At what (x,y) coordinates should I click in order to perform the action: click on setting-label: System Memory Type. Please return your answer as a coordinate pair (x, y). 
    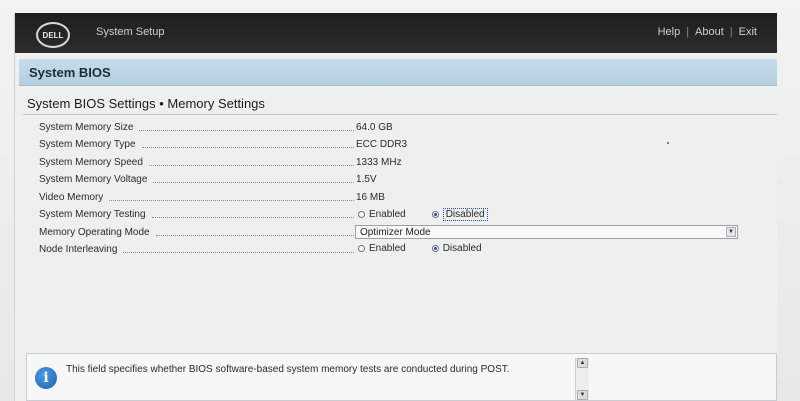
    Looking at the image, I should click on (196, 144).